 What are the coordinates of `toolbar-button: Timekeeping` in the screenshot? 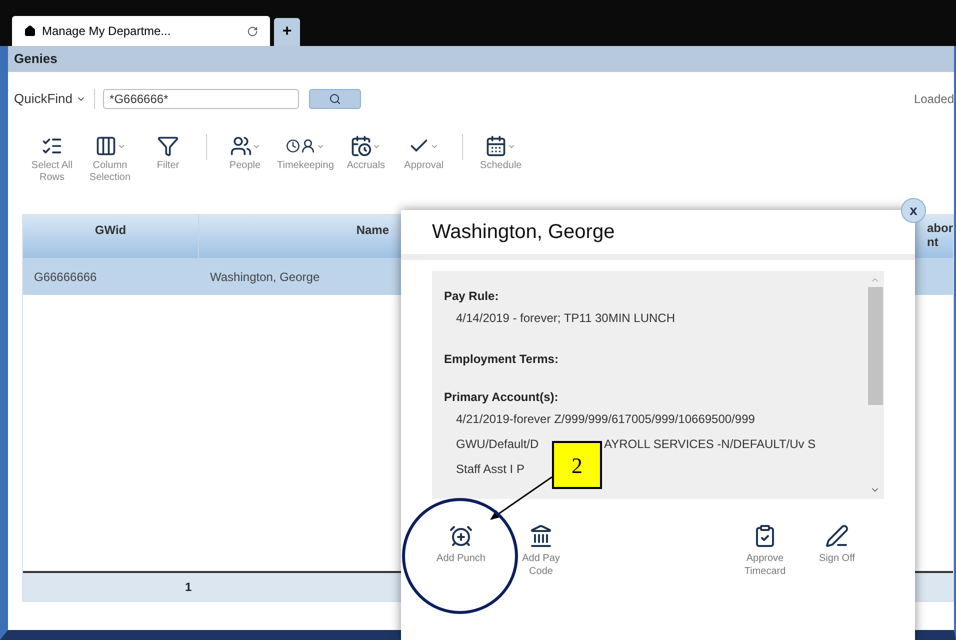 It's located at (305, 152).